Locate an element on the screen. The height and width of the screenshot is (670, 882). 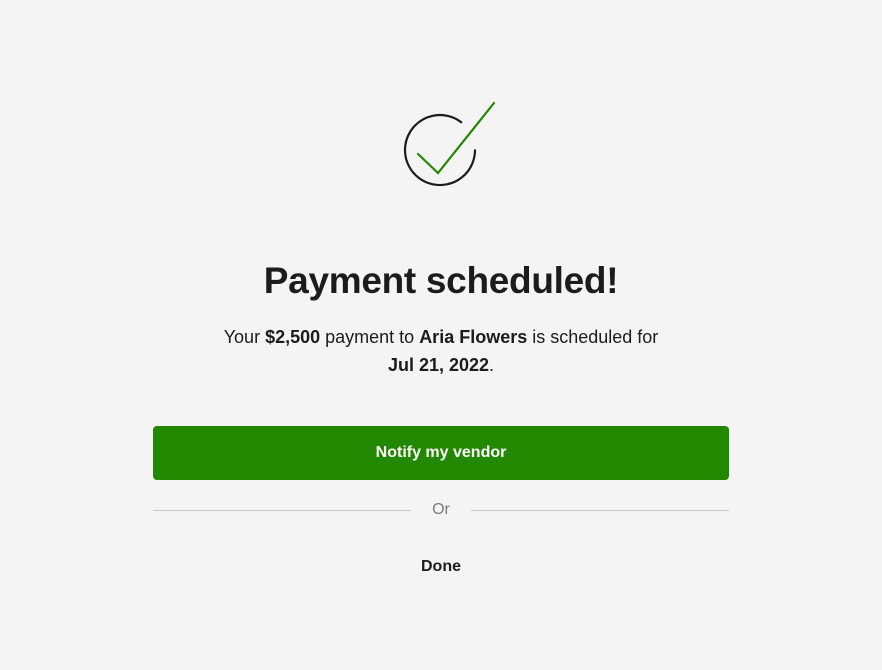
message-middle: payment to is located at coordinates (370, 337).